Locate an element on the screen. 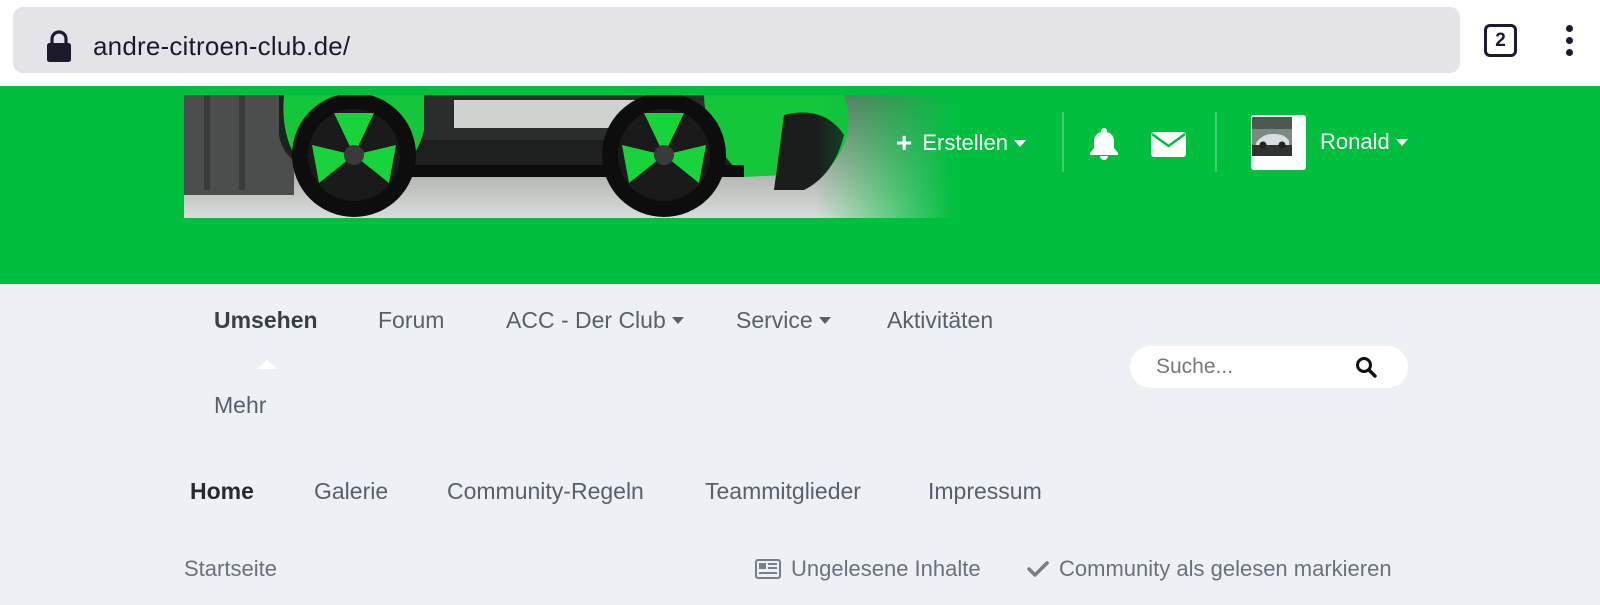 The image size is (1600, 605). nav-item-label: Aktivitäten is located at coordinates (940, 320).